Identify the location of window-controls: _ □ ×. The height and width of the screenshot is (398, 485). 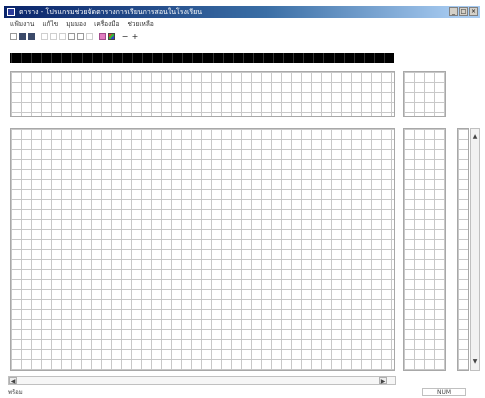
(463, 11).